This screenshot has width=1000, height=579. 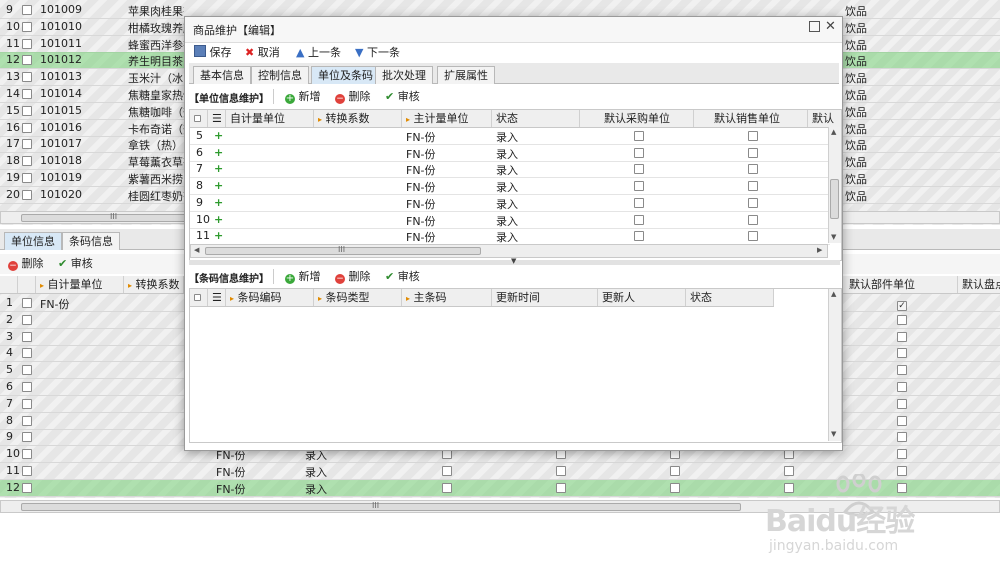 What do you see at coordinates (834, 365) in the screenshot?
I see `barcode-grid-vscrollbar: ▲ ▼` at bounding box center [834, 365].